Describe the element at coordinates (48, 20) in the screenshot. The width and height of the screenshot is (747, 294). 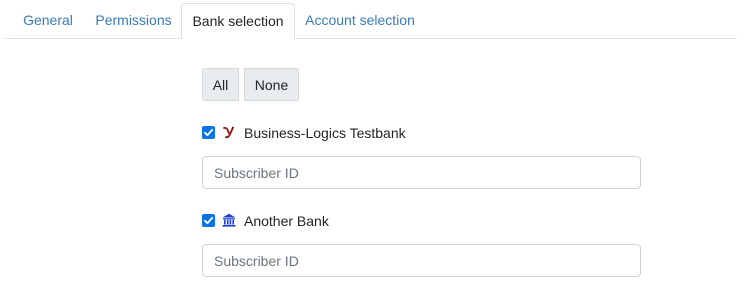
I see `tab-general: General` at that location.